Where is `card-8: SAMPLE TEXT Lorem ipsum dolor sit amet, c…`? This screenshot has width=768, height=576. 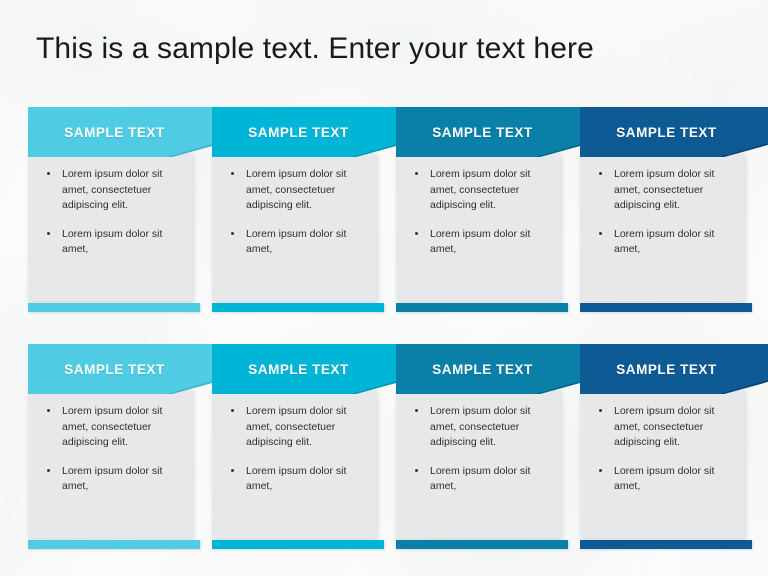 card-8: SAMPLE TEXT Lorem ipsum dolor sit amet, c… is located at coordinates (674, 446).